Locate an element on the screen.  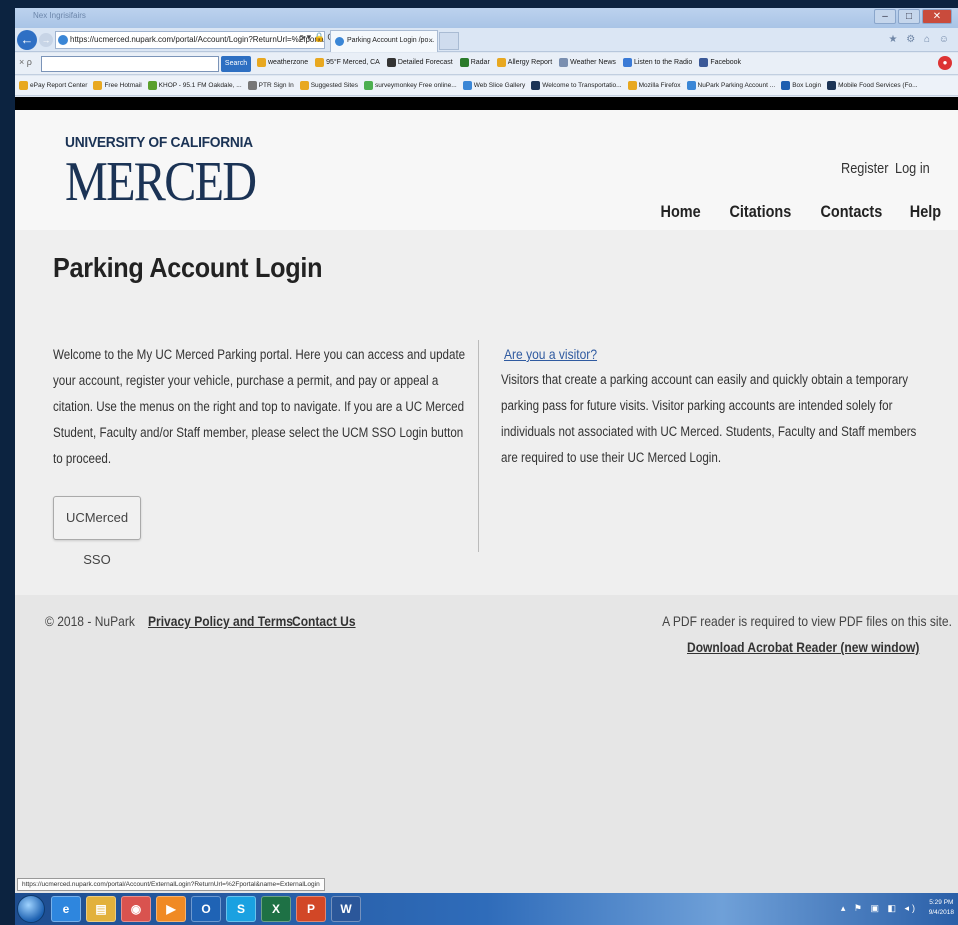
tab-close-icon: × is located at coordinates (430, 41).